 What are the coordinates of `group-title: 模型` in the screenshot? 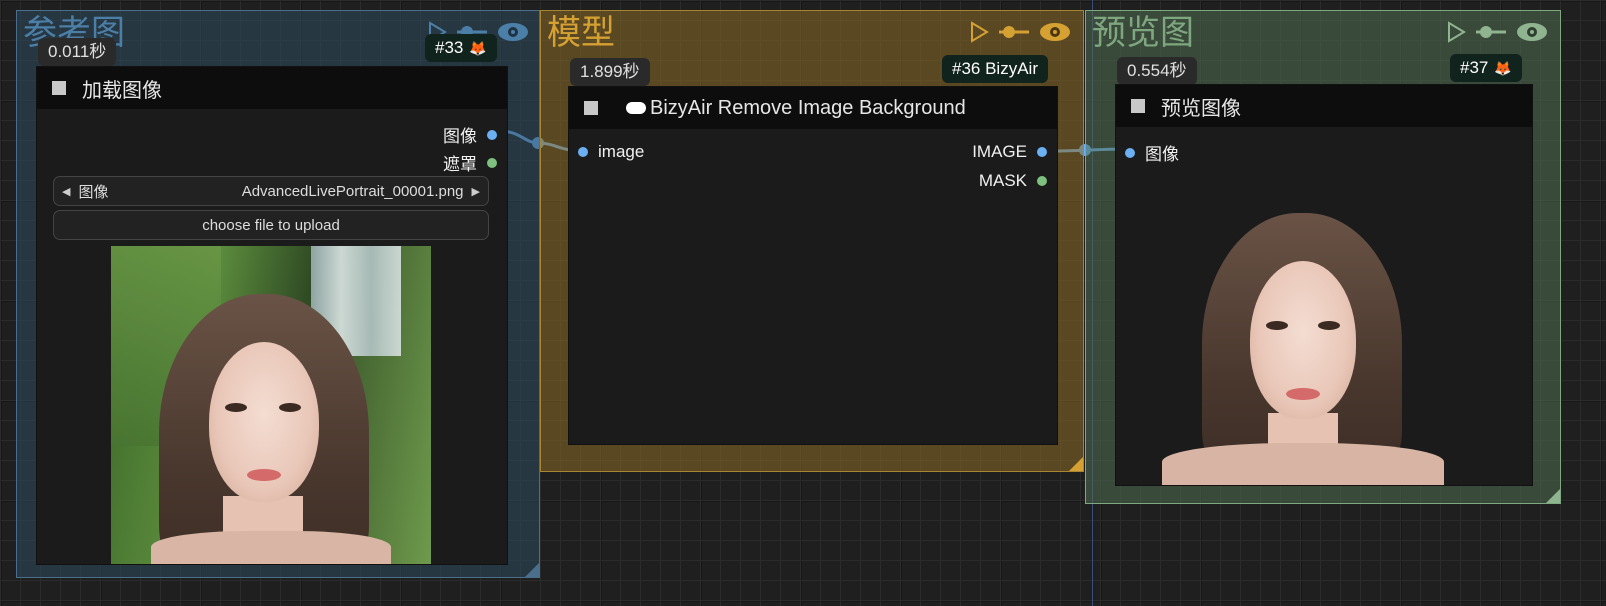 It's located at (581, 33).